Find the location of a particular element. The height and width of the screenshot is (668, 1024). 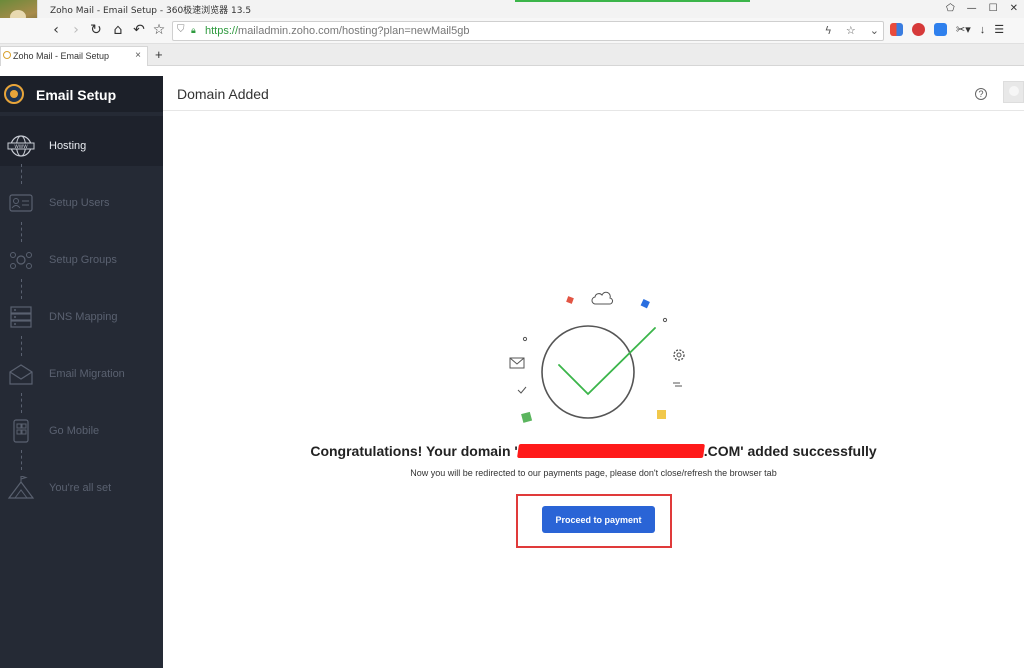

sidebar-item-email-migration: Email Migration is located at coordinates (81, 374).